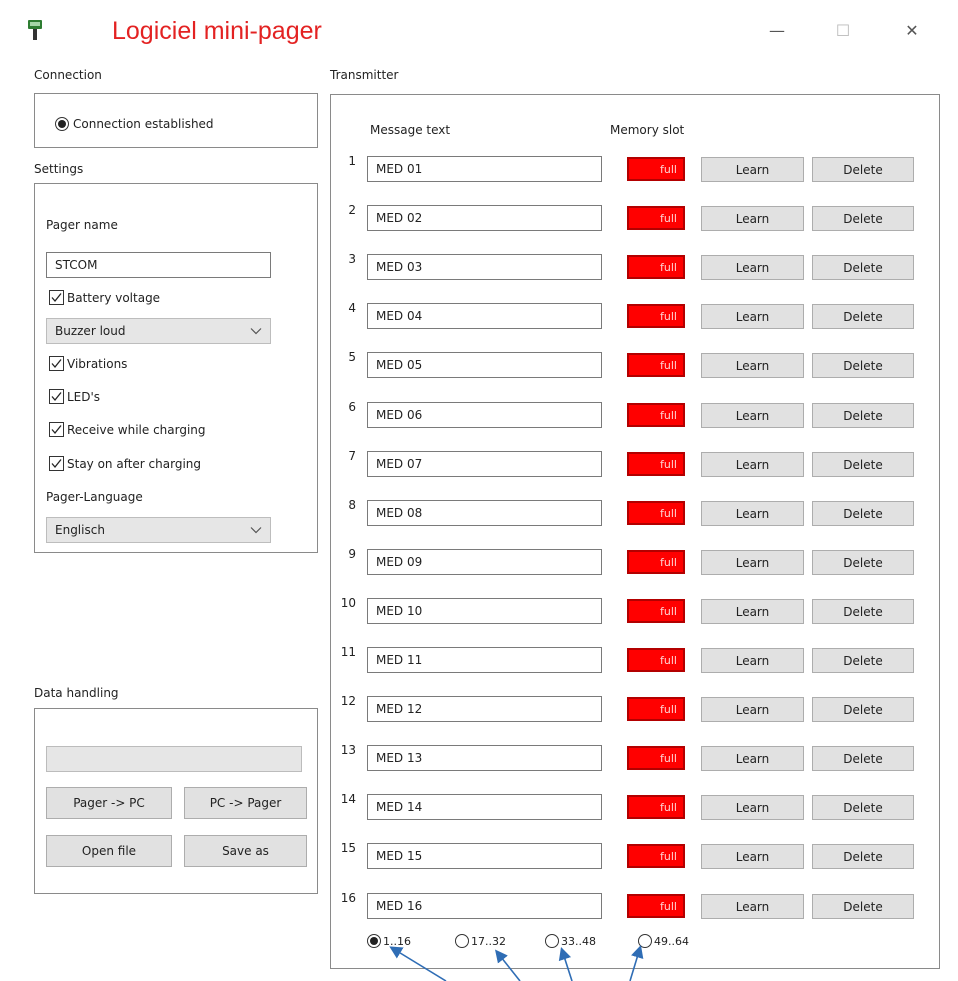 Image resolution: width=958 pixels, height=981 pixels. I want to click on row-number: 11, so click(348, 652).